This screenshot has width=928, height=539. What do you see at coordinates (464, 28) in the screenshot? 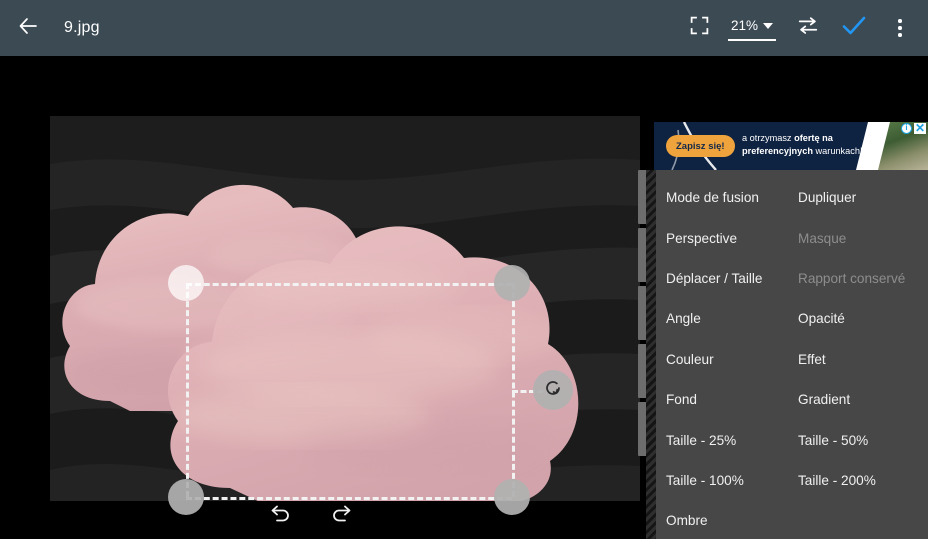
I see `top-toolbar: 9.jpg 21%` at bounding box center [464, 28].